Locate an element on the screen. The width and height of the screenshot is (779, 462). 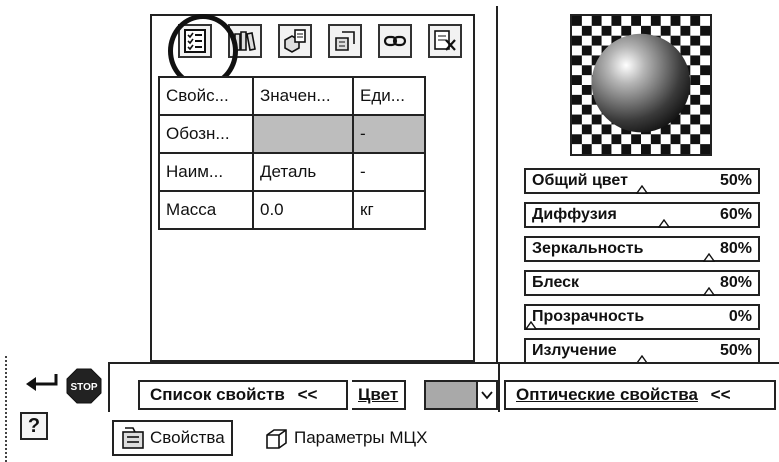
objects-icon is located at coordinates (345, 41).